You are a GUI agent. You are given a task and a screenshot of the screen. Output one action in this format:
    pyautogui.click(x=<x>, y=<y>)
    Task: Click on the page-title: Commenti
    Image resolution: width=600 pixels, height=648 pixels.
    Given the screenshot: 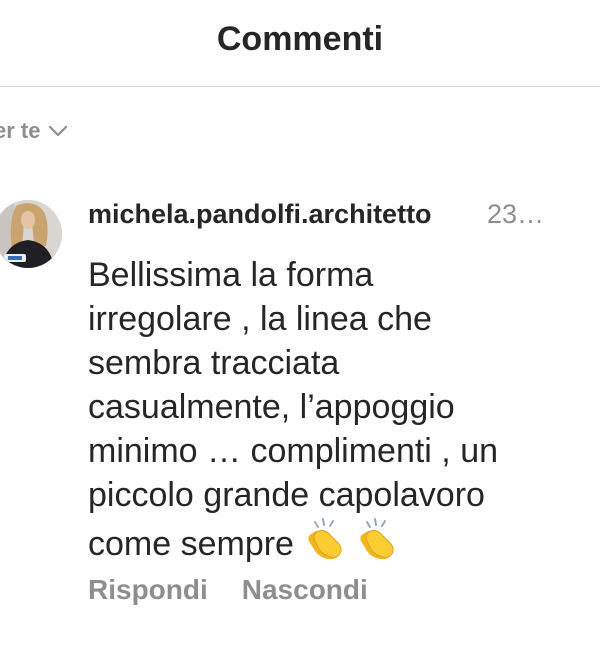 What is the action you would take?
    pyautogui.click(x=300, y=39)
    